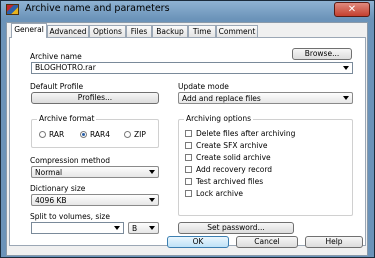 The image size is (375, 258). Describe the element at coordinates (77, 228) in the screenshot. I see `split-volumes-input` at that location.